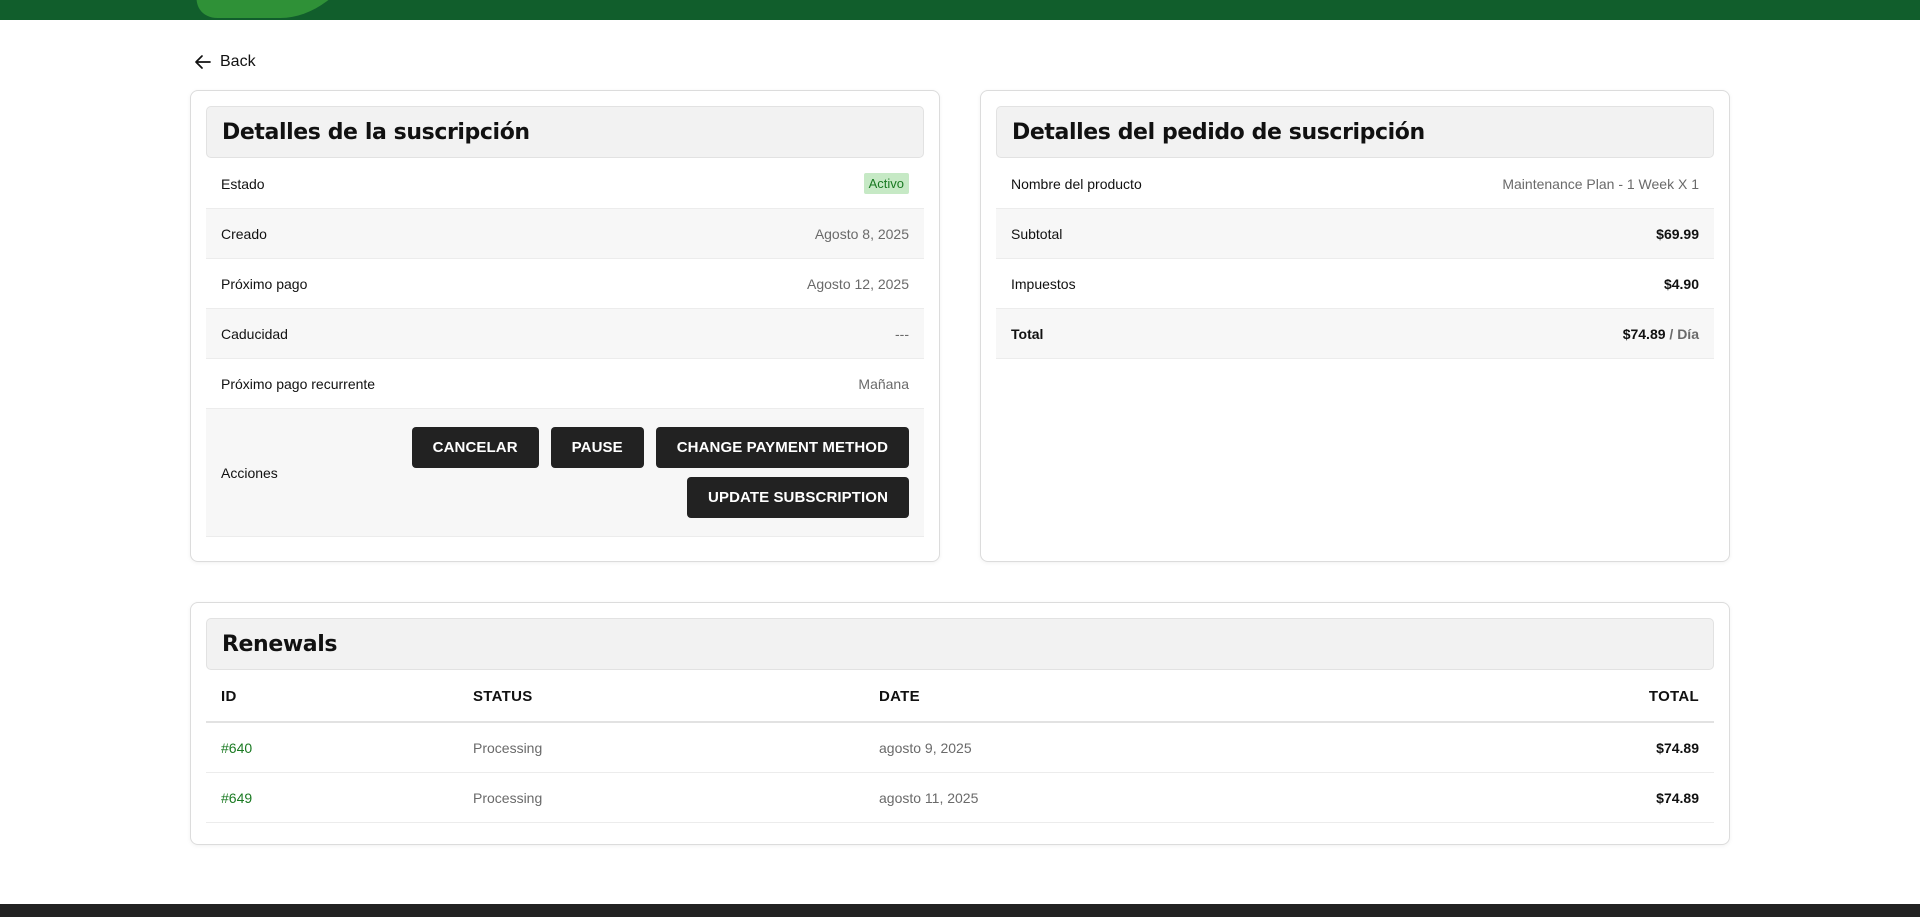 Image resolution: width=1920 pixels, height=917 pixels. What do you see at coordinates (565, 234) in the screenshot?
I see `detail-row-created: Creado Agosto 8, 2025` at bounding box center [565, 234].